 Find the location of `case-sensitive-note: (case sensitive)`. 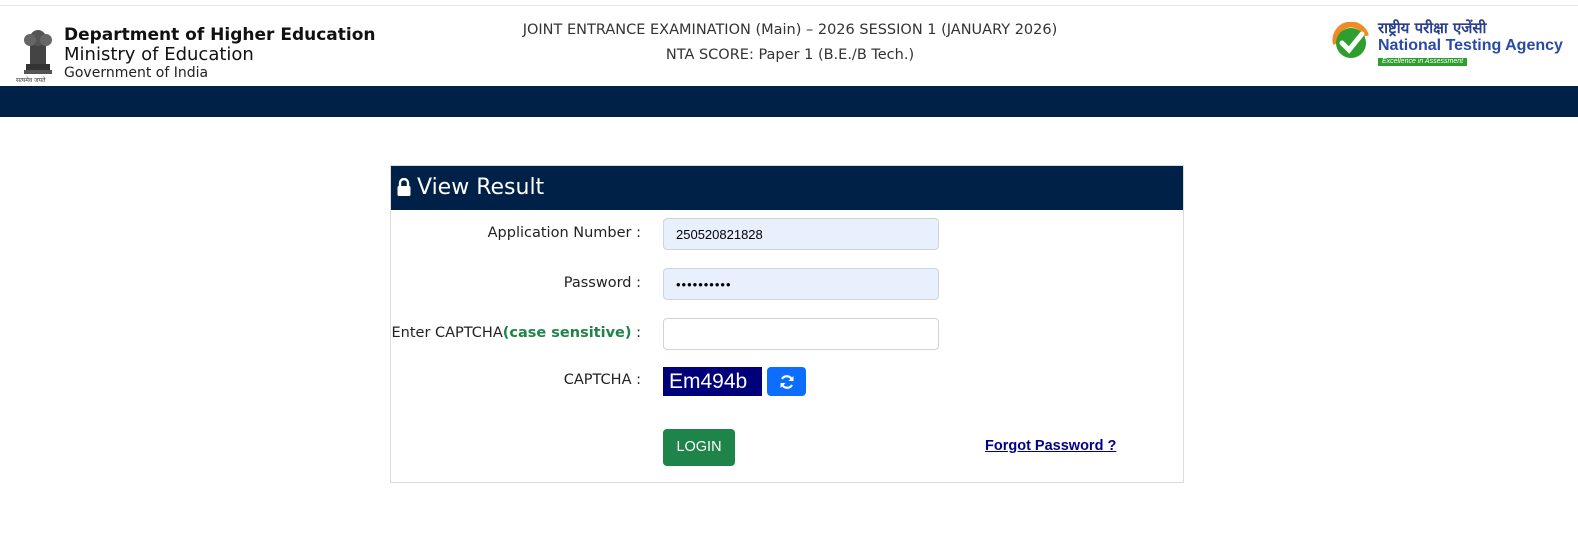

case-sensitive-note: (case sensitive) is located at coordinates (567, 333).